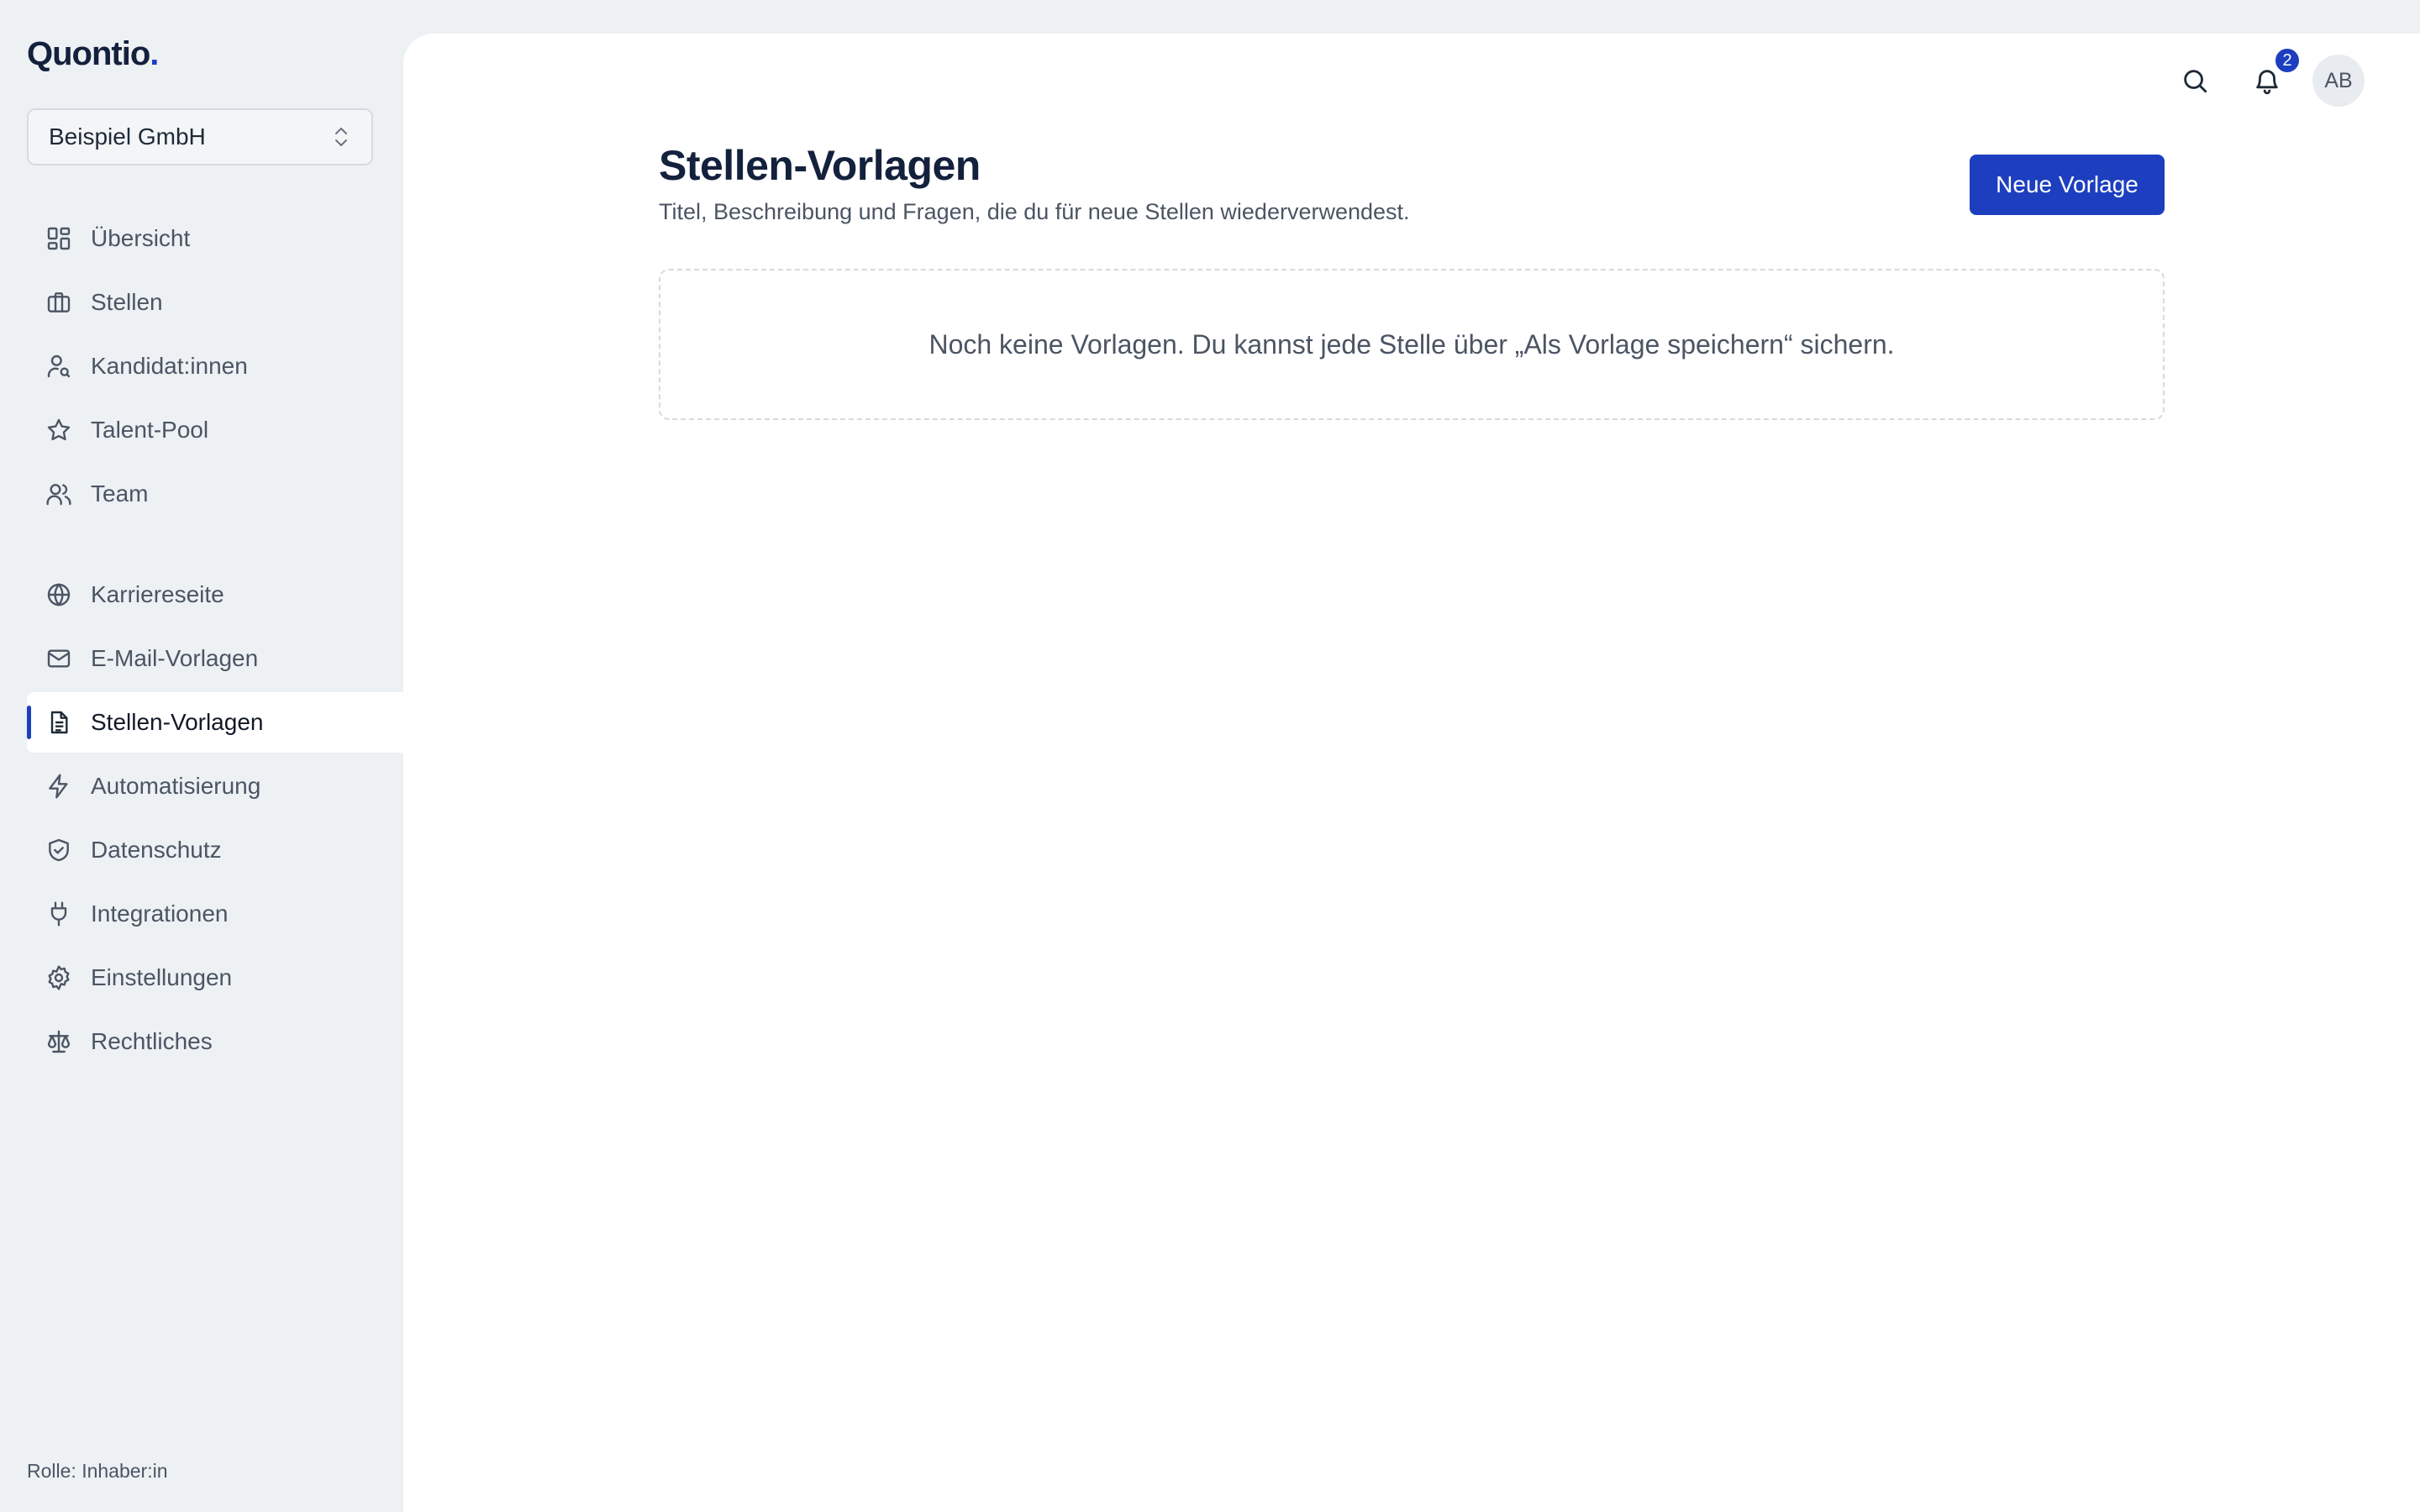  I want to click on sidebar-item-career-page: Karriereseite, so click(215, 594).